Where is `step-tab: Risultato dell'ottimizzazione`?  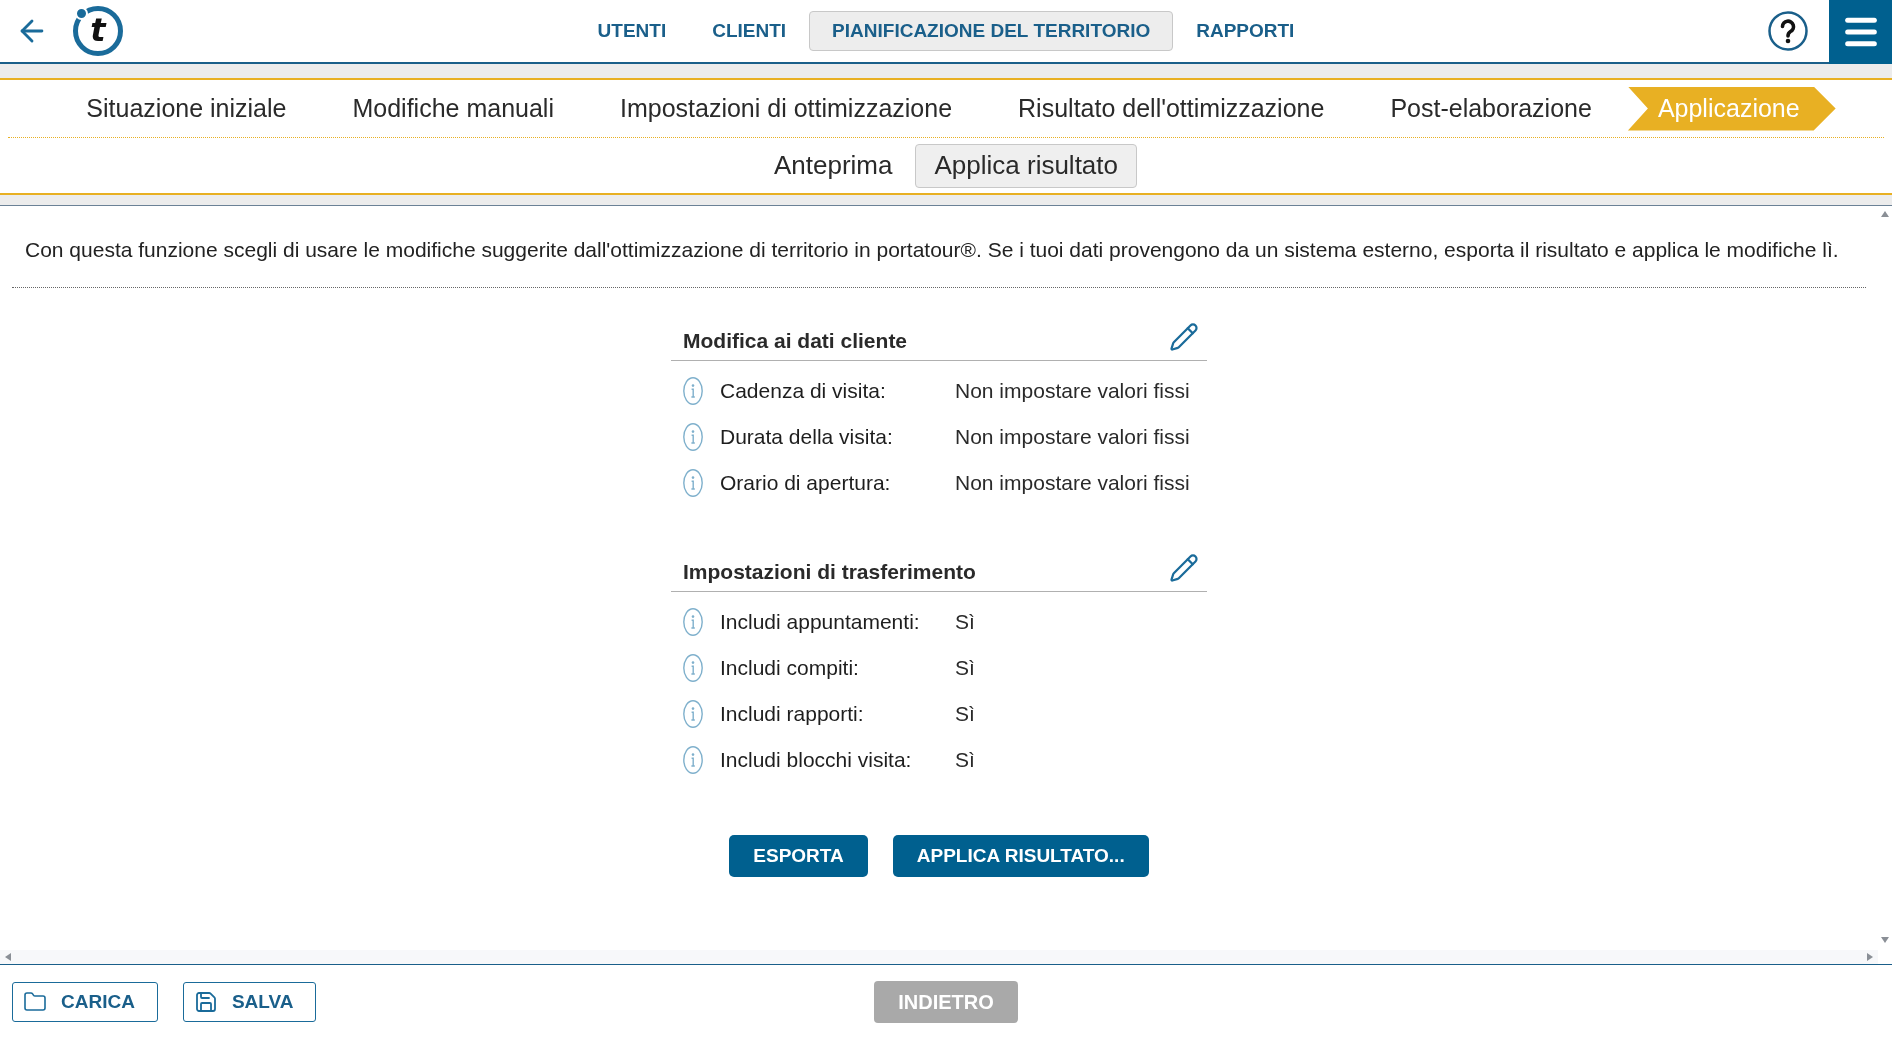
step-tab: Risultato dell'ottimizzazione is located at coordinates (1174, 108).